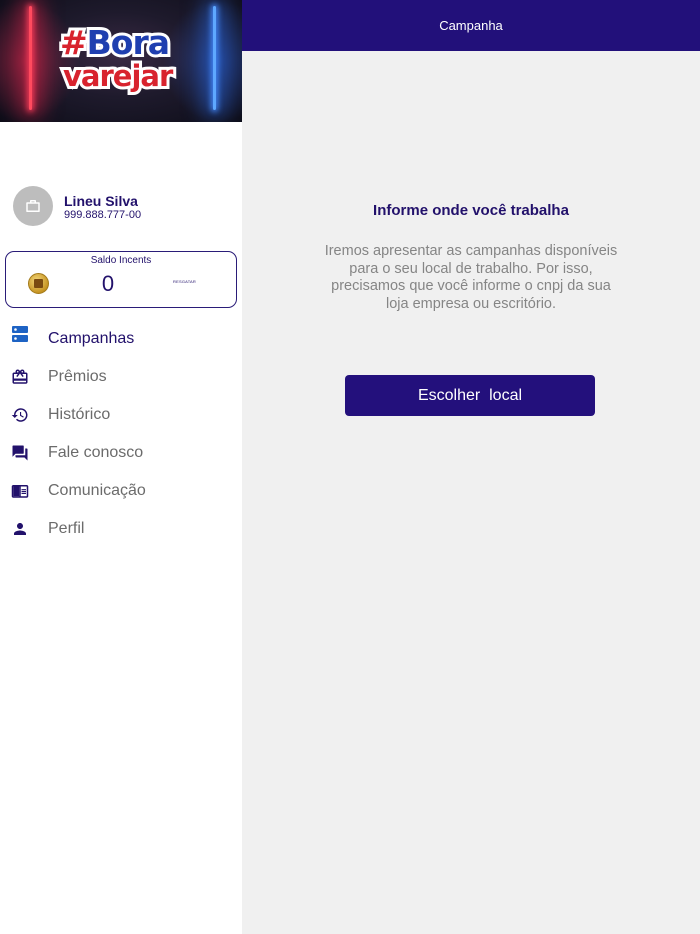 This screenshot has height=934, width=700. I want to click on history-icon, so click(19, 415).